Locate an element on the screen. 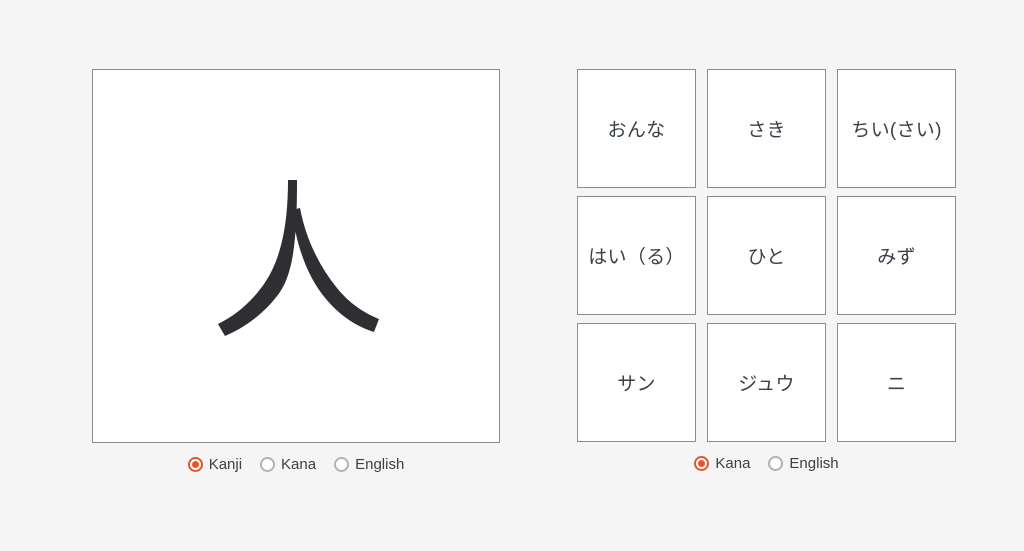 The image size is (1024, 551). answer-choice-cell: サン is located at coordinates (636, 382).